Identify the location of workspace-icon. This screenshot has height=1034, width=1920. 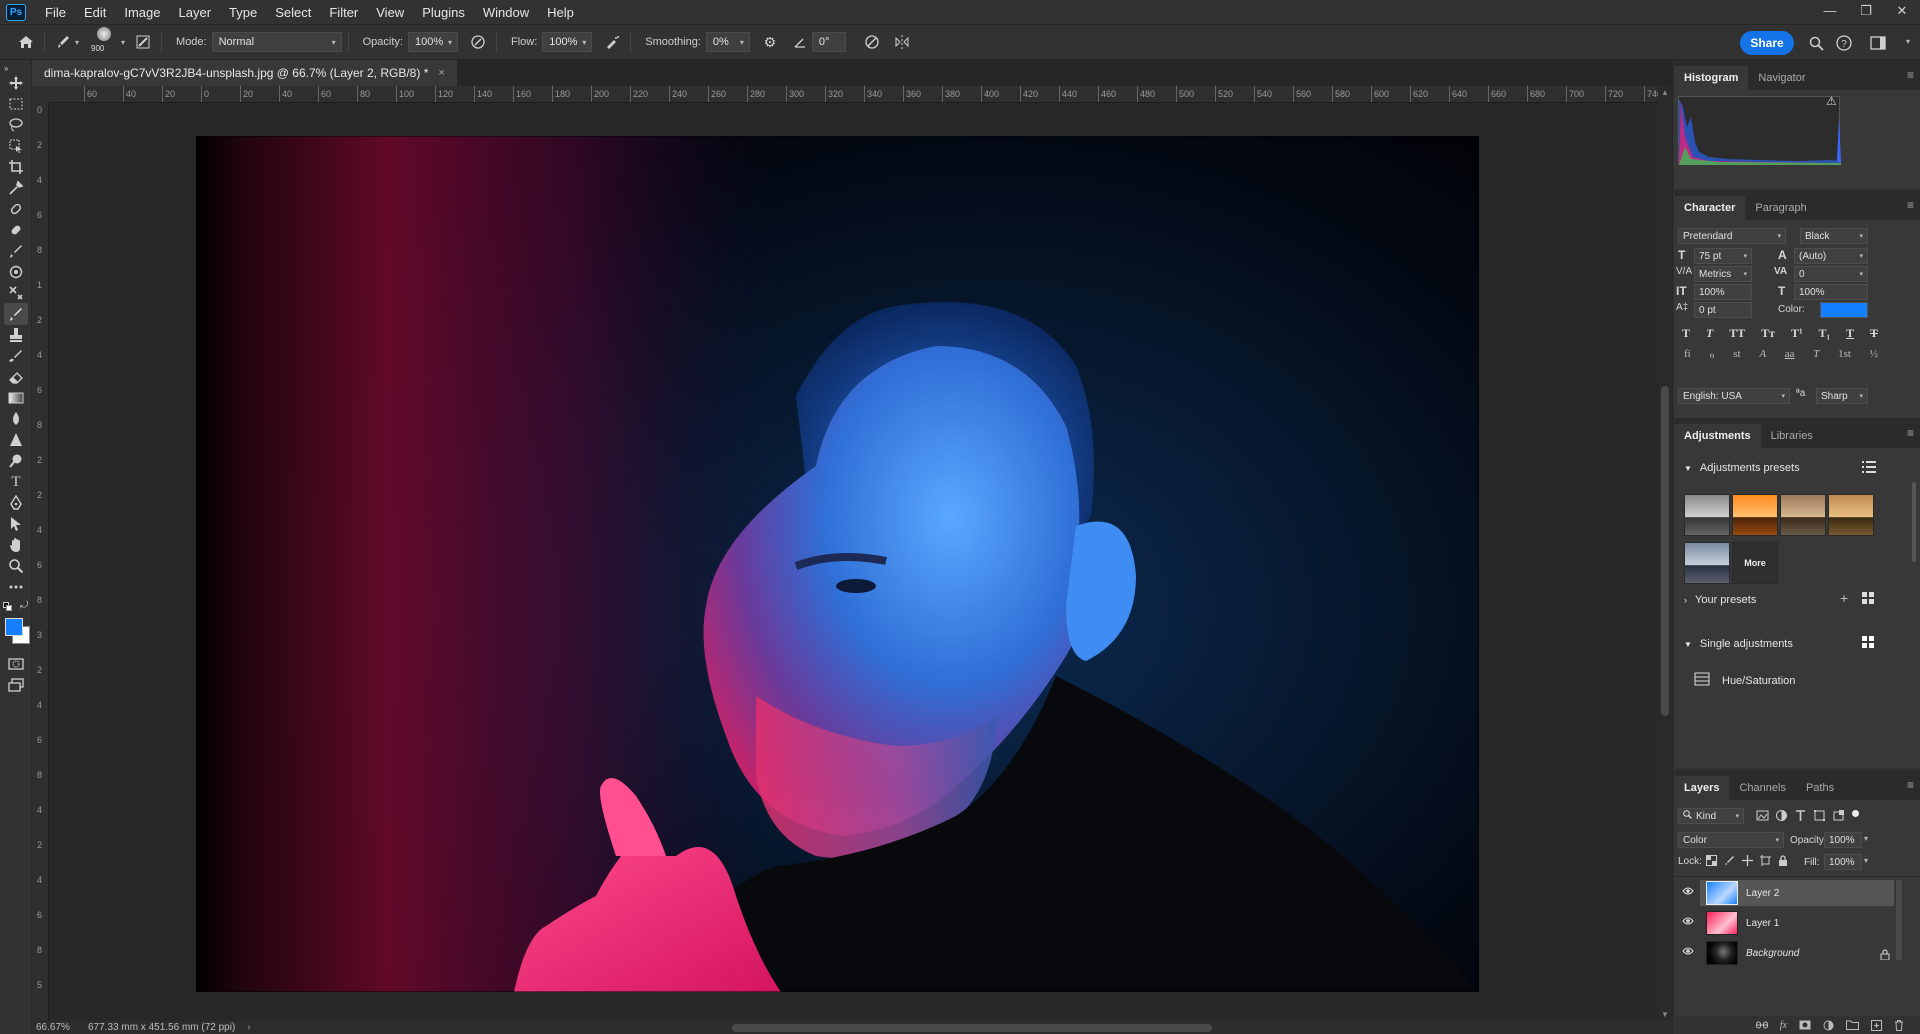
(1878, 43).